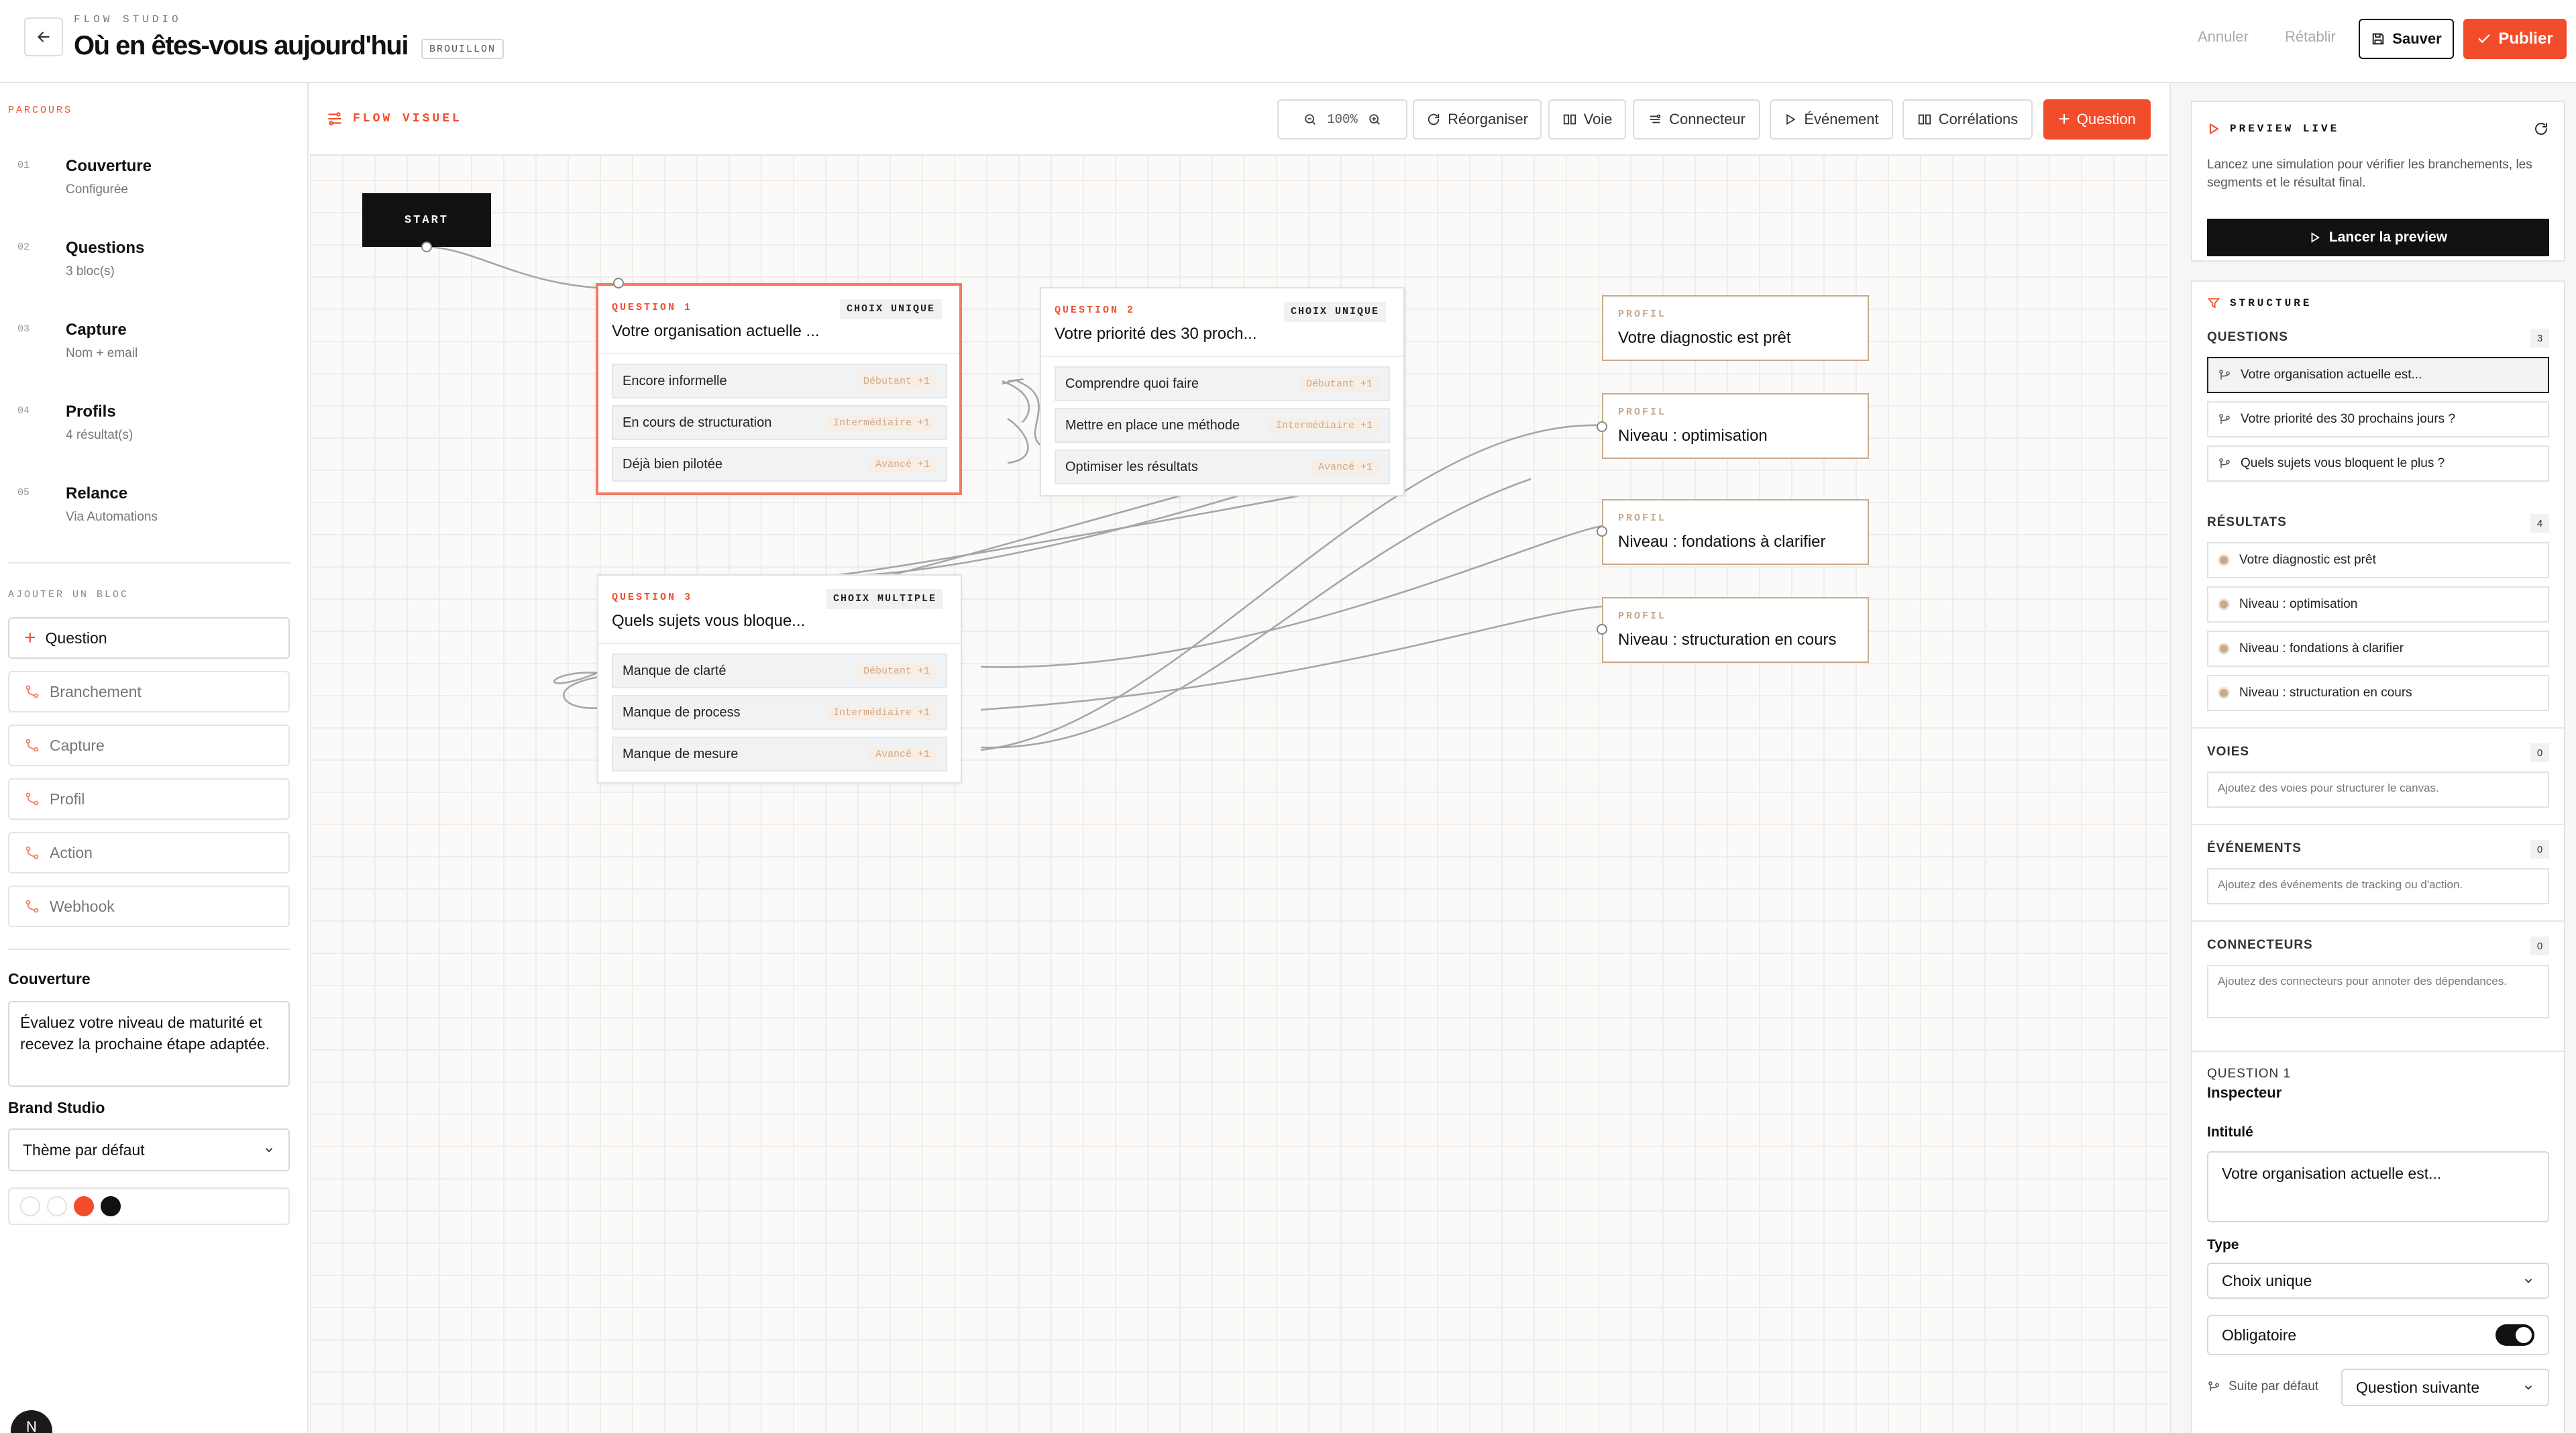 Image resolution: width=2576 pixels, height=1433 pixels. I want to click on step-couverture: 01 Couverture Configurée, so click(147, 186).